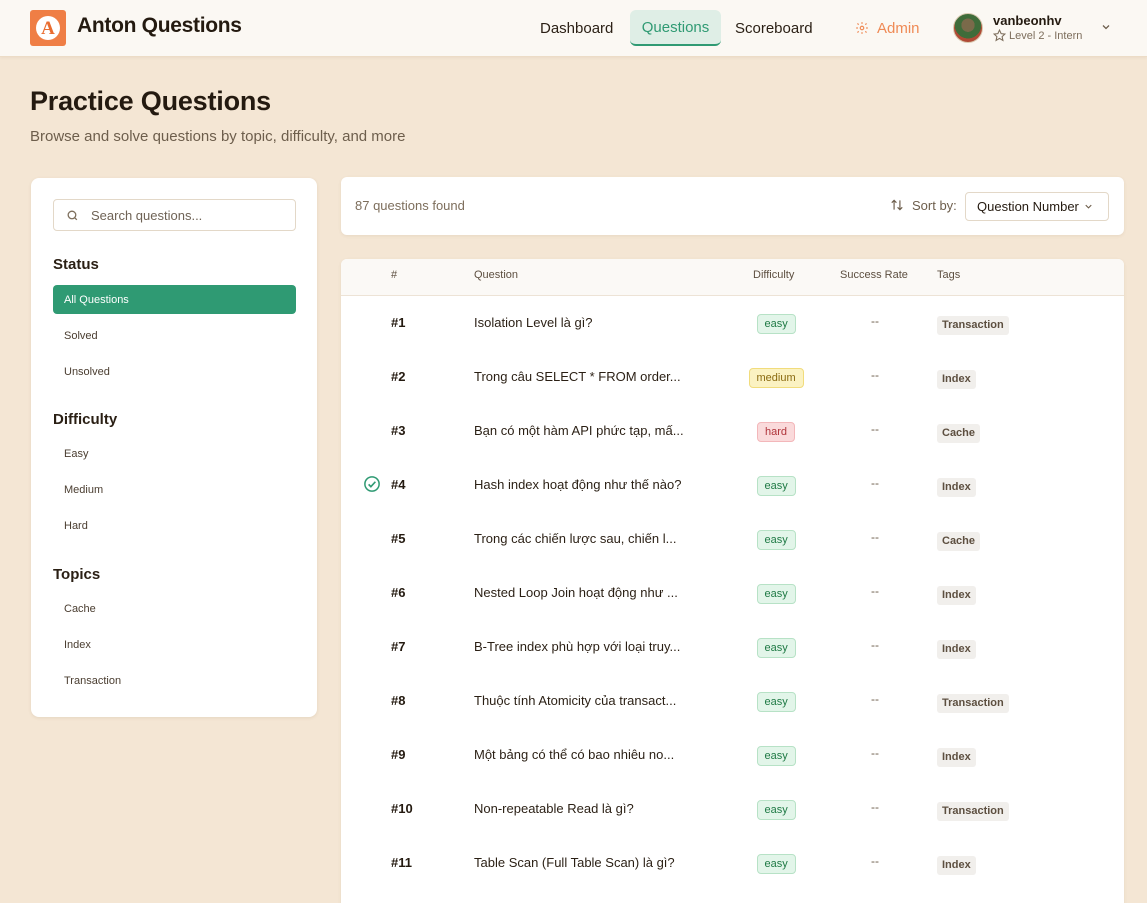 This screenshot has height=903, width=1147. What do you see at coordinates (675, 28) in the screenshot?
I see `nav-questions: Questions` at bounding box center [675, 28].